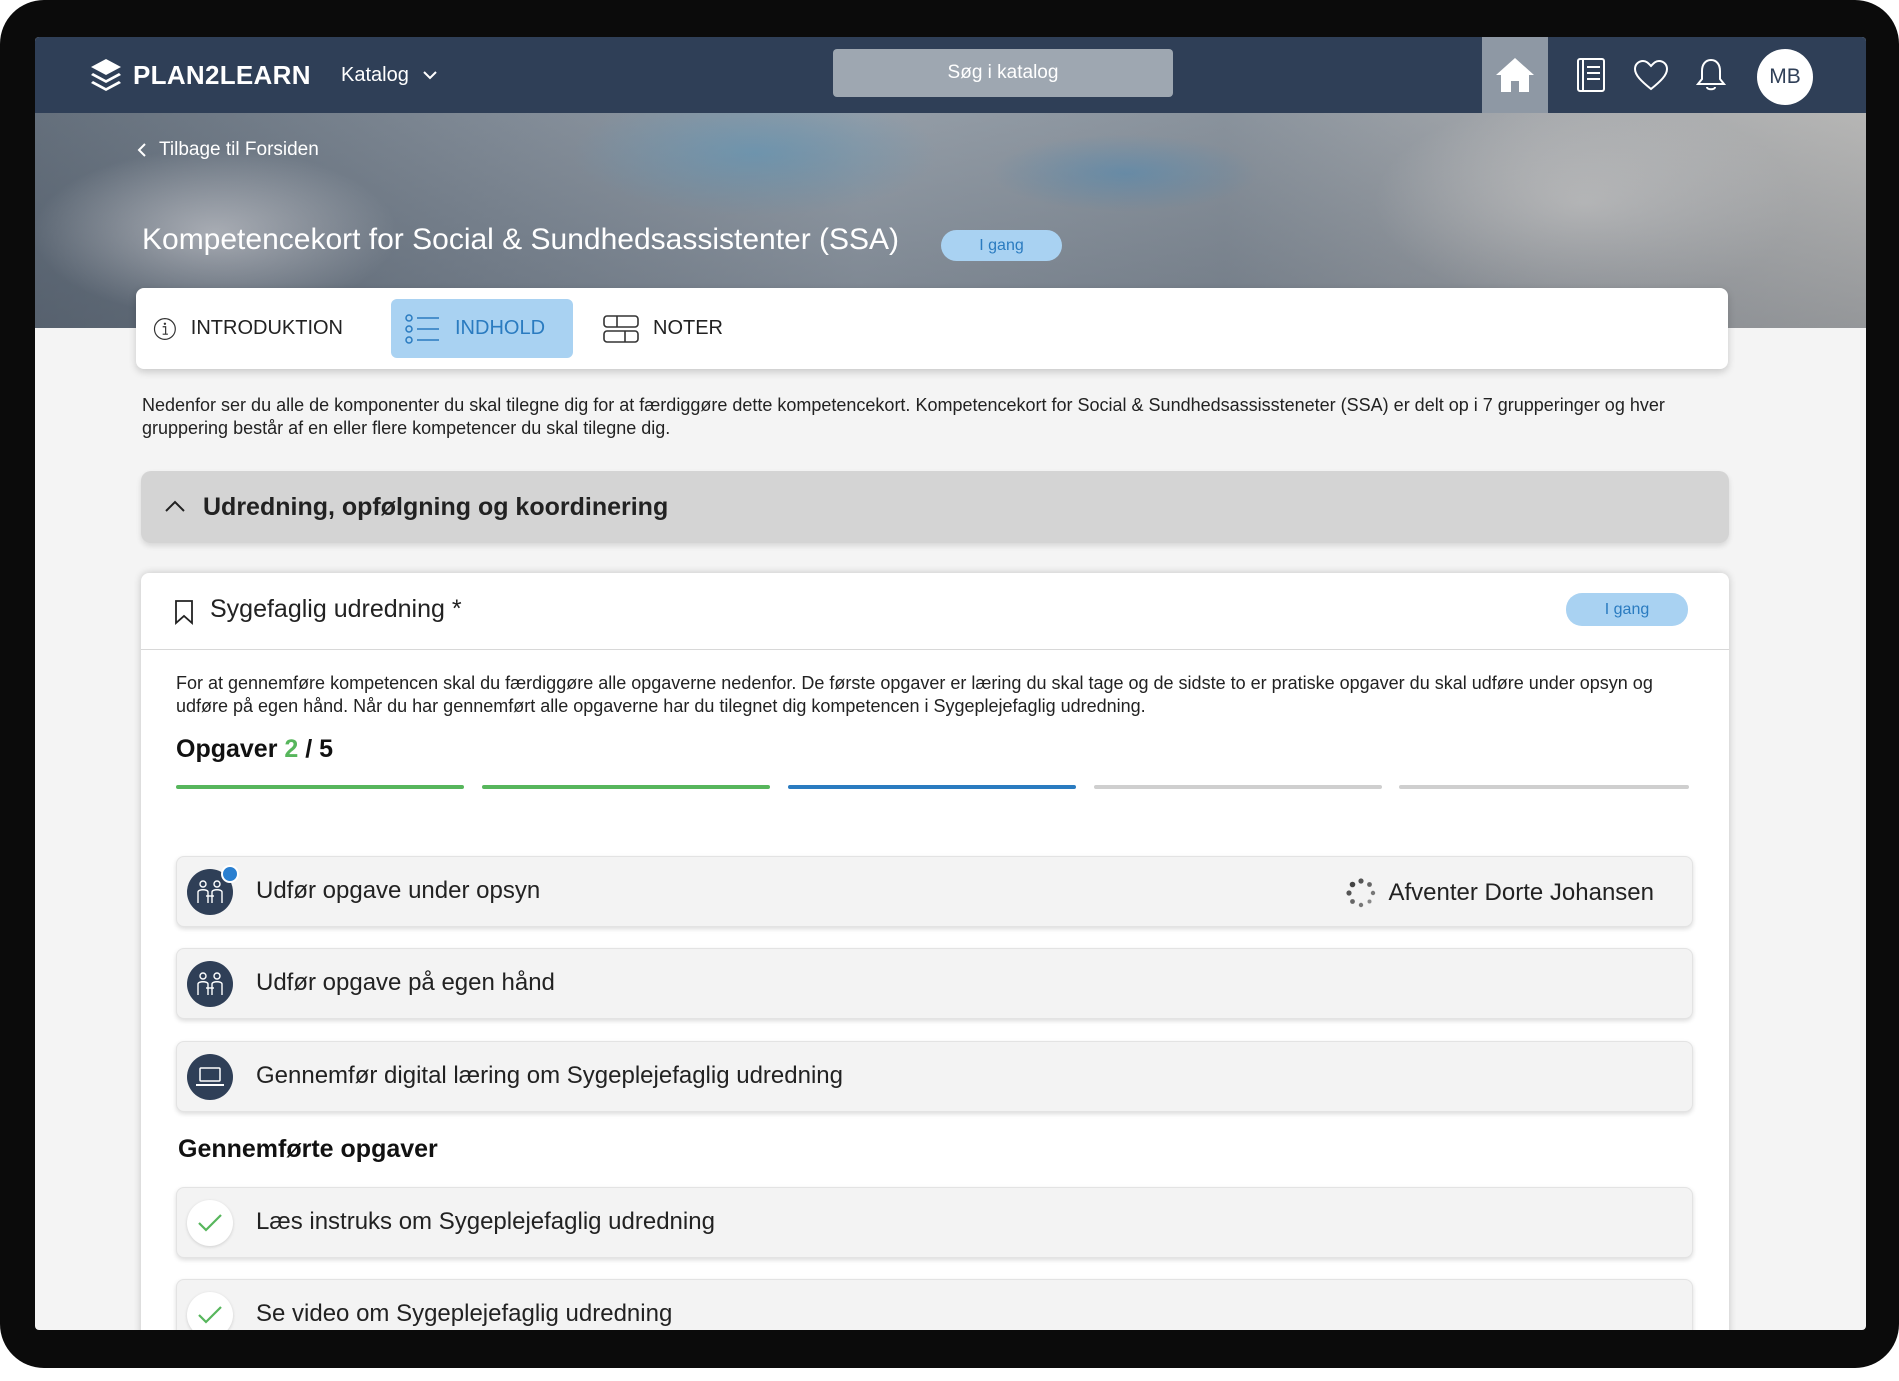 This screenshot has height=1381, width=1899. Describe the element at coordinates (500, 328) in the screenshot. I see `tab-label: INDHOLD` at that location.